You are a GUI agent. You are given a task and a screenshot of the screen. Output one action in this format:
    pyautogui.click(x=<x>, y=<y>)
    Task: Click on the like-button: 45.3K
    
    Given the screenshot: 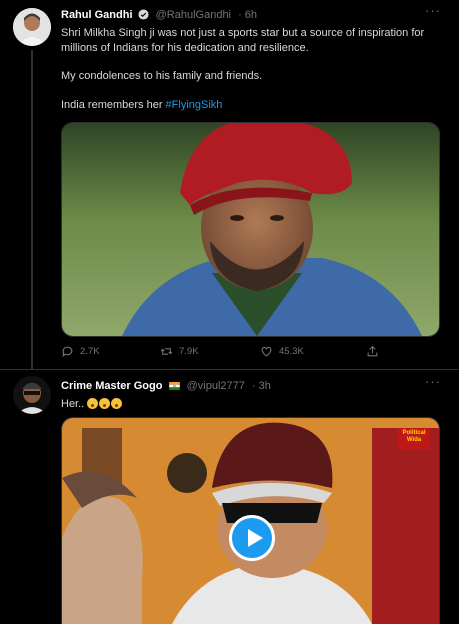 What is the action you would take?
    pyautogui.click(x=282, y=351)
    